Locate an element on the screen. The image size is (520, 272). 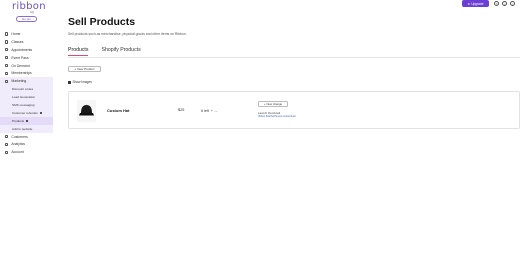
sidebar-item-label: Analytics is located at coordinates (18, 144).